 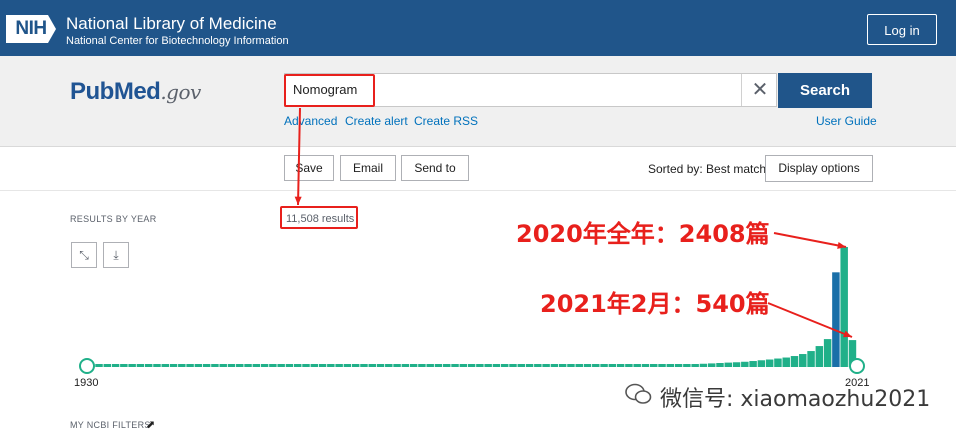 I want to click on my-ncbi-filters-label: MY NCBI FILTERS, so click(x=110, y=425).